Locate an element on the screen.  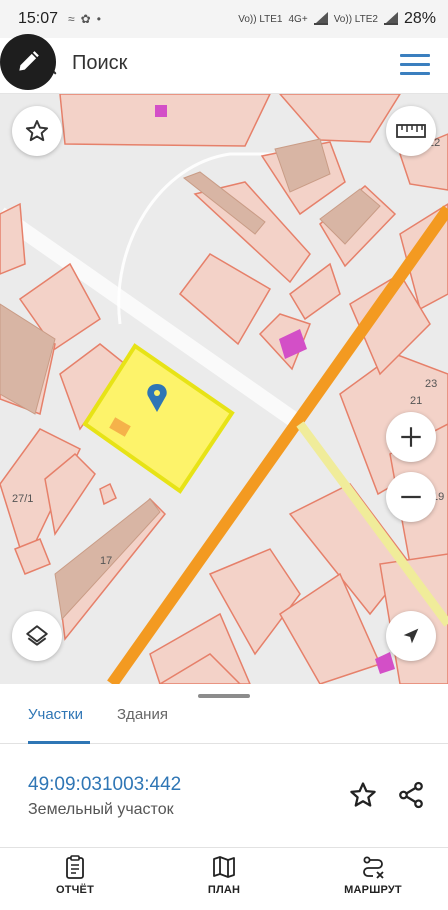
pencil-icon is located at coordinates (29, 61).